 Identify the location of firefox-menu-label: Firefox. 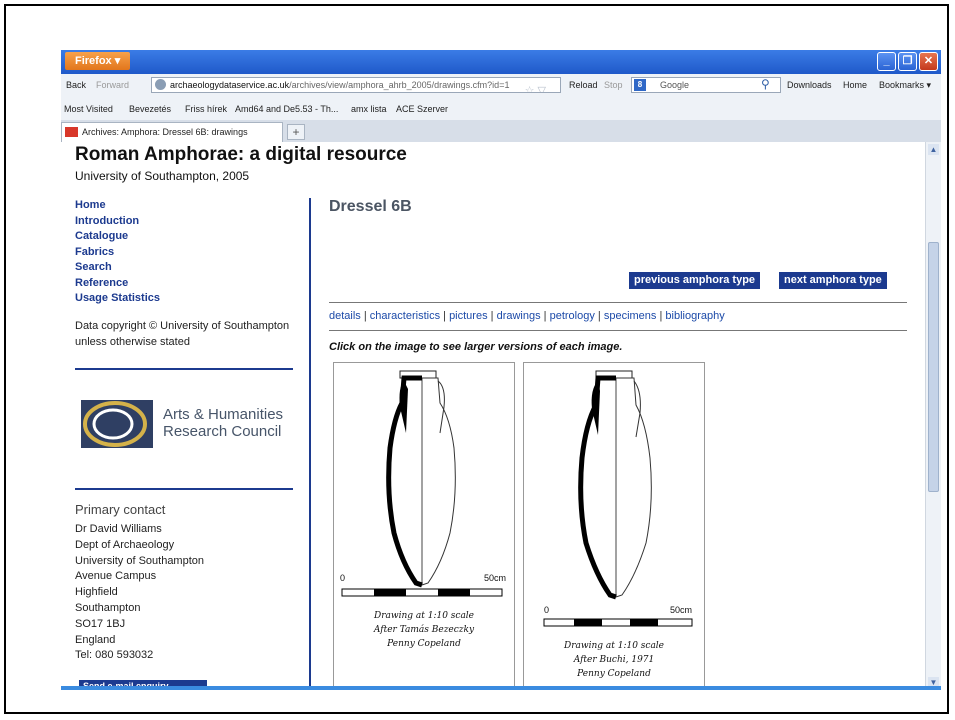
(93, 61).